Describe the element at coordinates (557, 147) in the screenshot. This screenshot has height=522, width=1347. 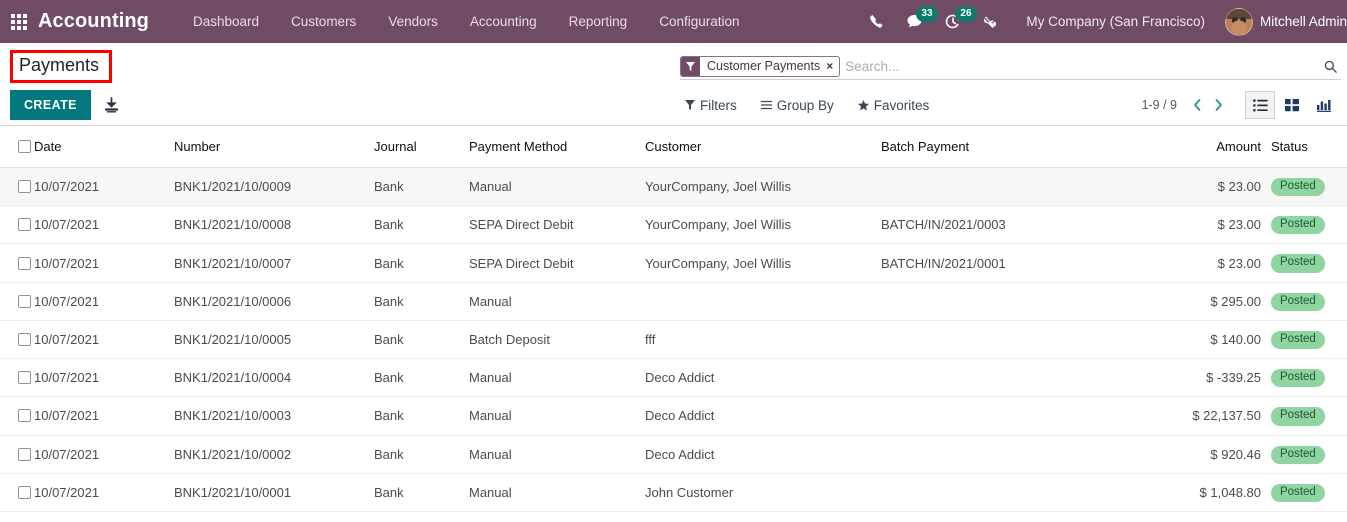
I see `column-header-payment-method: Payment Method` at that location.